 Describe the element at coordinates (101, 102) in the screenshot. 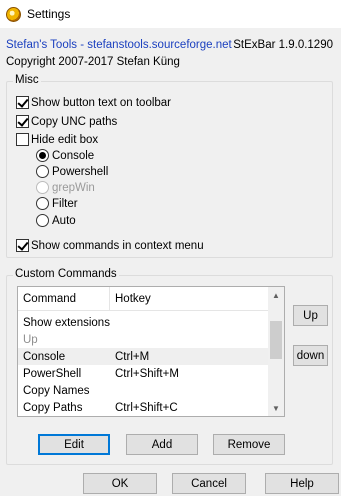

I see `show-button-text-label: Show button text on toolbar` at that location.